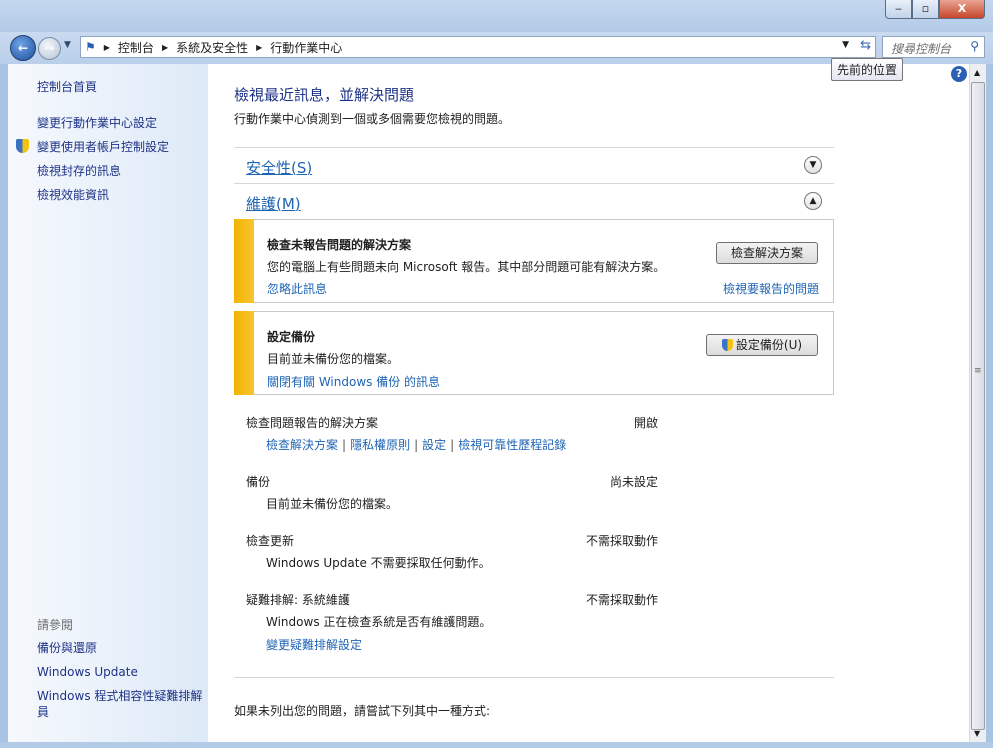  What do you see at coordinates (496, 16) in the screenshot?
I see `title-bar: ‒ ▫ X` at bounding box center [496, 16].